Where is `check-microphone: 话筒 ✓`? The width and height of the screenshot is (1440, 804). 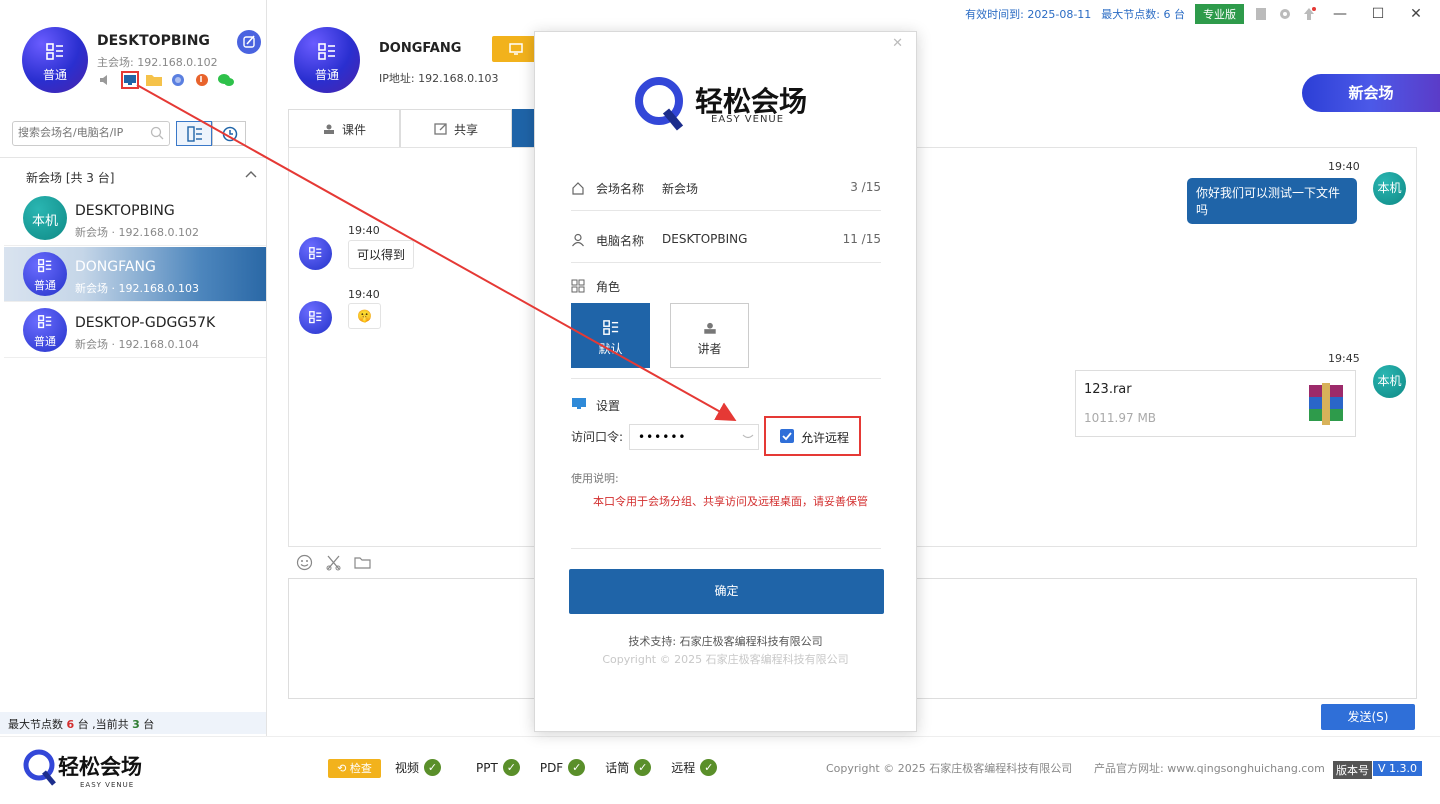
check-microphone: 话筒 ✓ is located at coordinates (628, 767).